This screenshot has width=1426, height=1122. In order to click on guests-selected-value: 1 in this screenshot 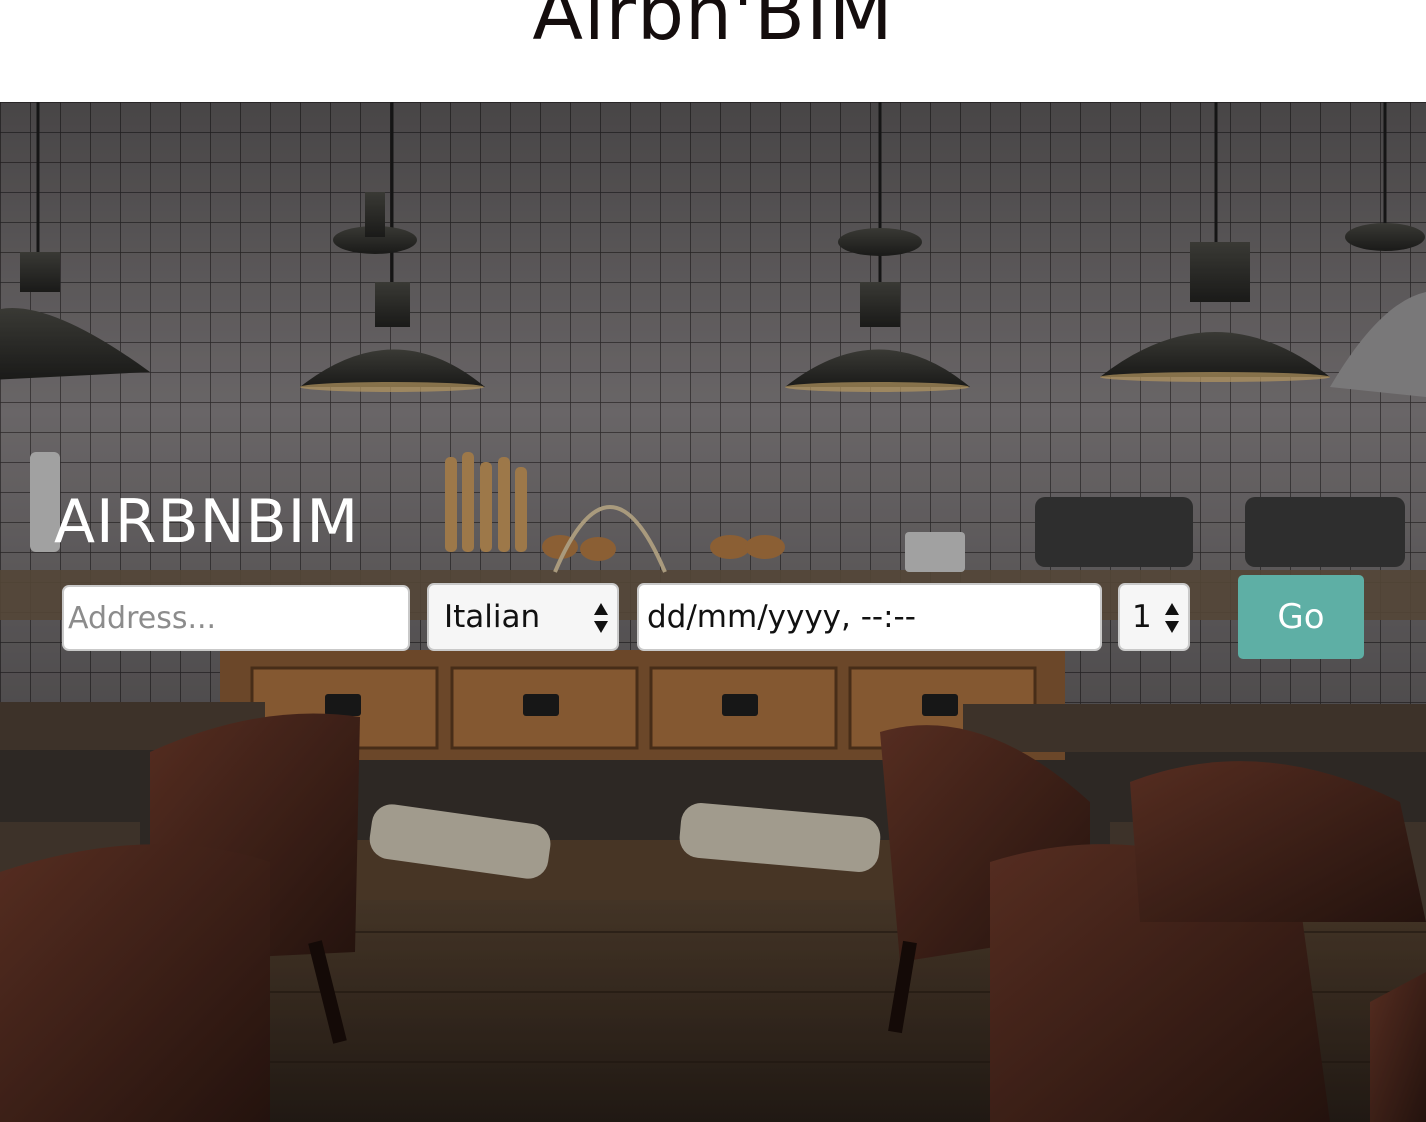, I will do `click(1142, 617)`.